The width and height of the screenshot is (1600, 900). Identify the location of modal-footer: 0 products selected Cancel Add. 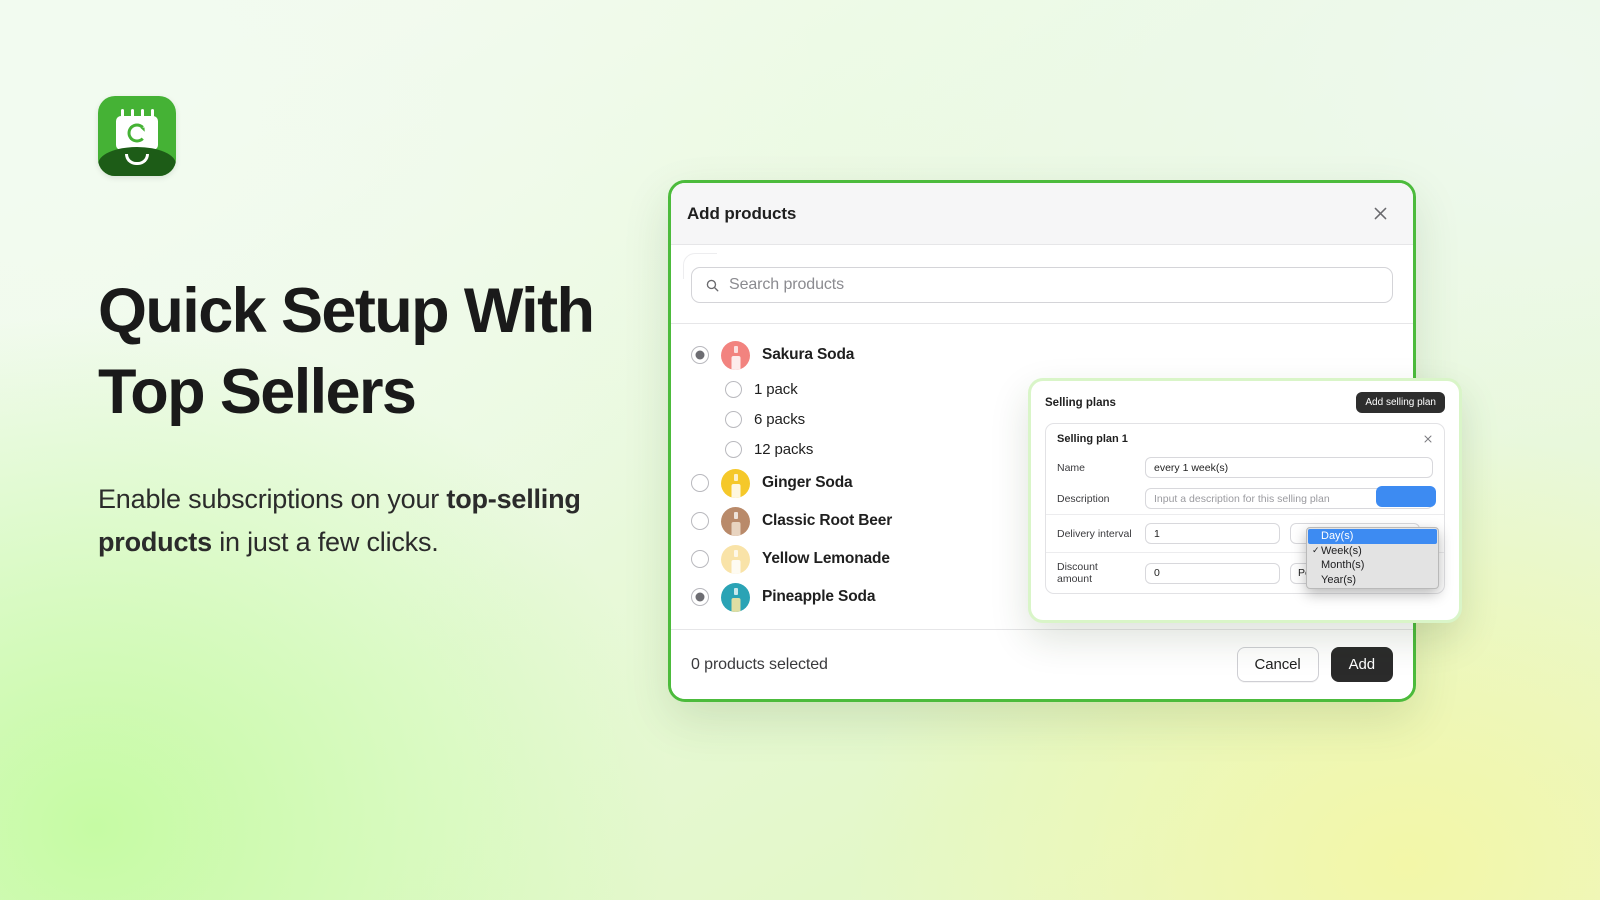
(1042, 664).